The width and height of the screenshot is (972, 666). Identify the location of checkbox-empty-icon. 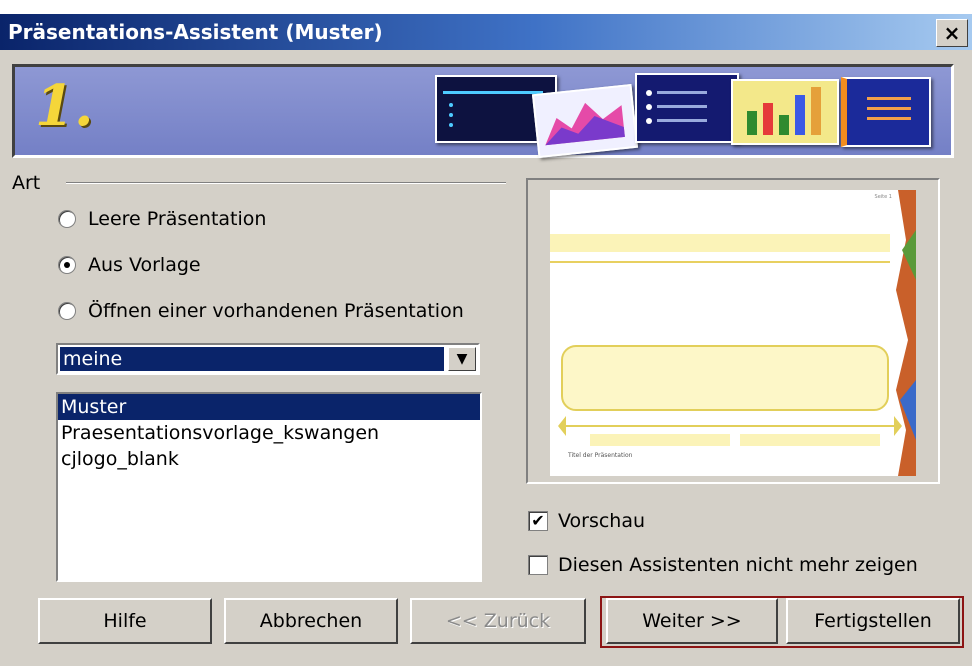
(538, 565).